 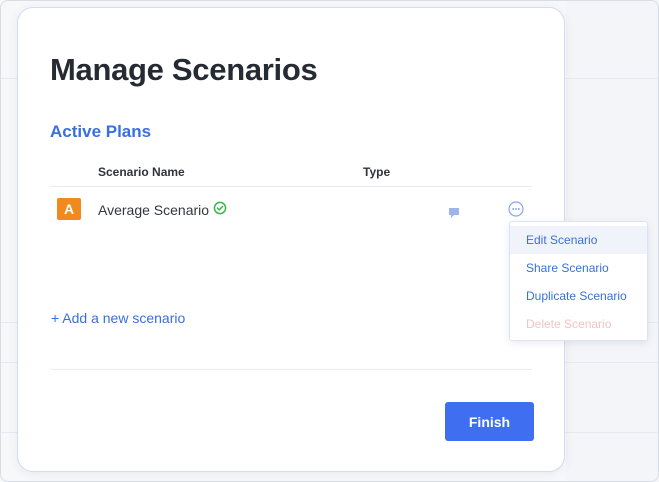 What do you see at coordinates (291, 216) in the screenshot?
I see `table-row: A Average Scenario` at bounding box center [291, 216].